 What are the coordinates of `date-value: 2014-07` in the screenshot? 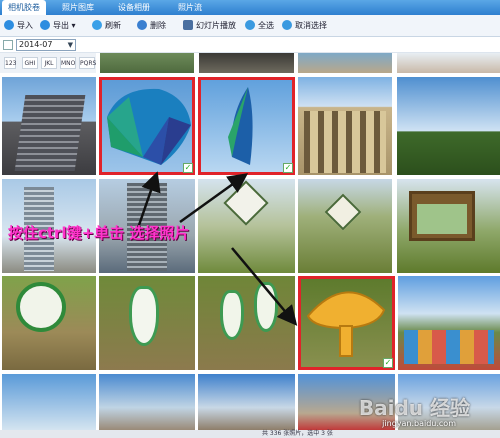 It's located at (36, 44).